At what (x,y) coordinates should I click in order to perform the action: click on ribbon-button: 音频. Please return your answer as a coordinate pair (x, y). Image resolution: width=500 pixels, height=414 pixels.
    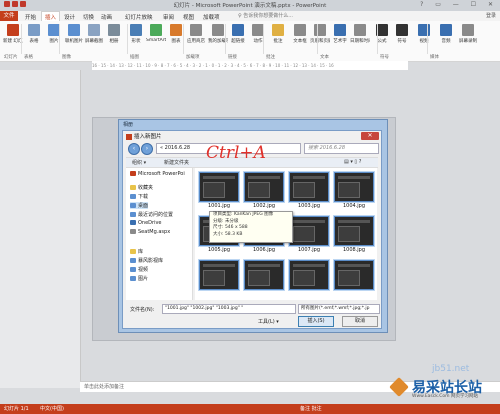
    Looking at the image, I should click on (446, 34).